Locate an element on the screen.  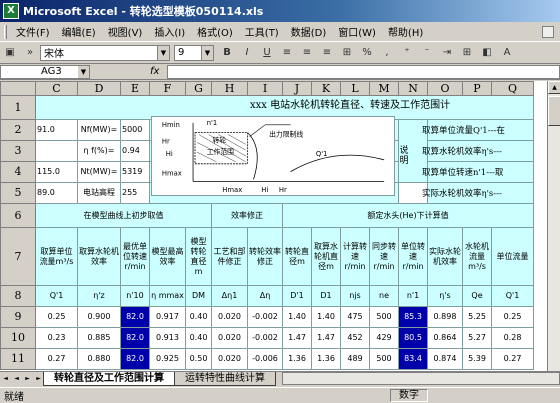
cell: 电站高程 is located at coordinates (99, 193).